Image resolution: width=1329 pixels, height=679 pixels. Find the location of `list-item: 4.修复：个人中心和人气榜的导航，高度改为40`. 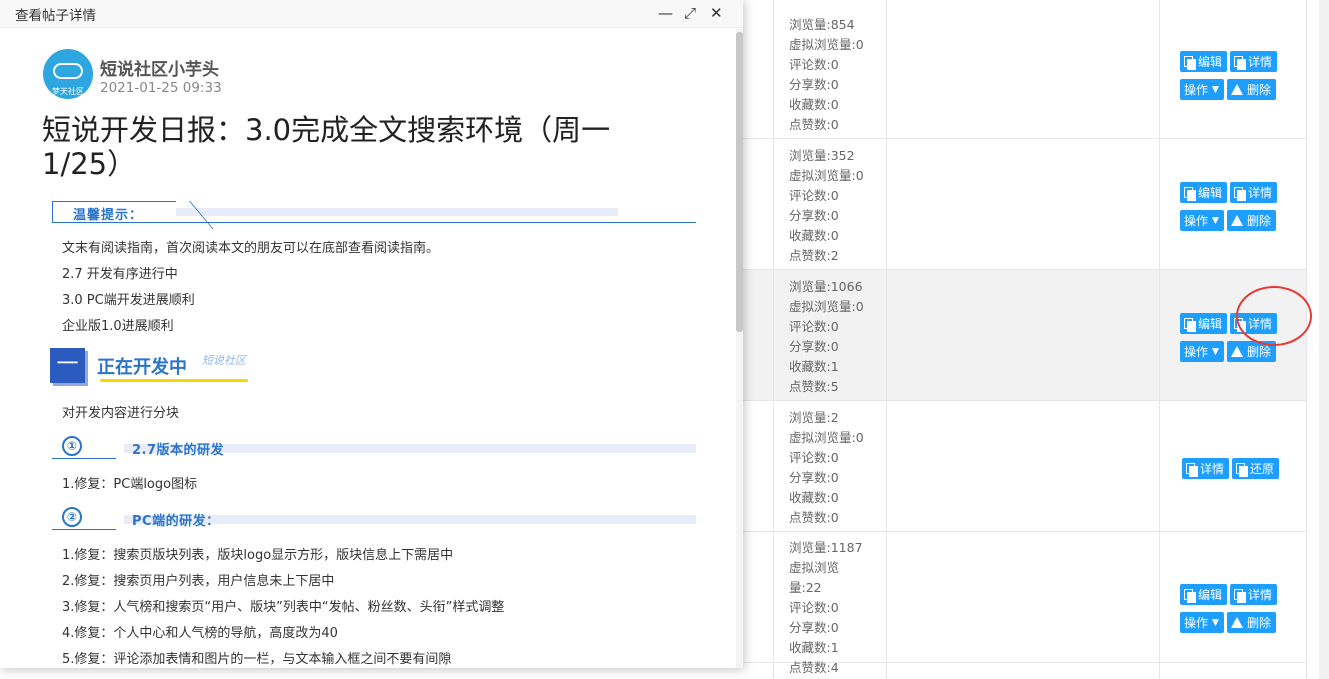

list-item: 4.修复：个人中心和人气榜的导航，高度改为40 is located at coordinates (200, 633).